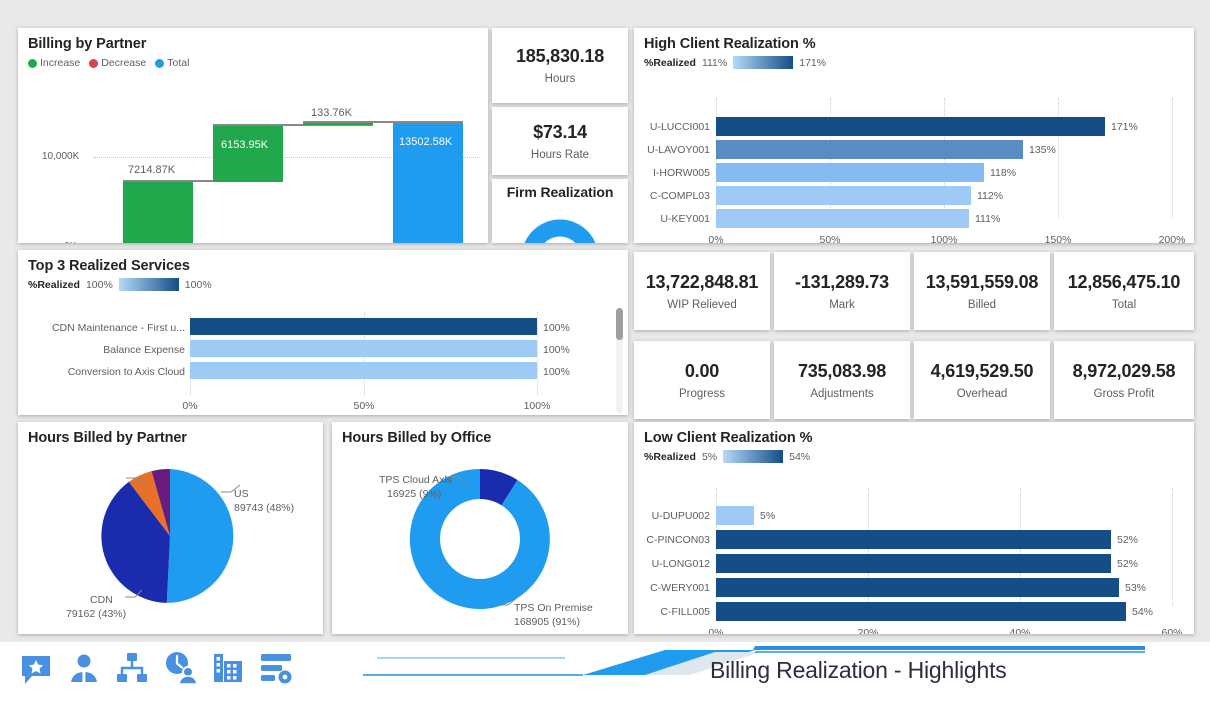 Image resolution: width=1210 pixels, height=715 pixels. I want to click on hb-value-lavoy: 135%, so click(1042, 150).